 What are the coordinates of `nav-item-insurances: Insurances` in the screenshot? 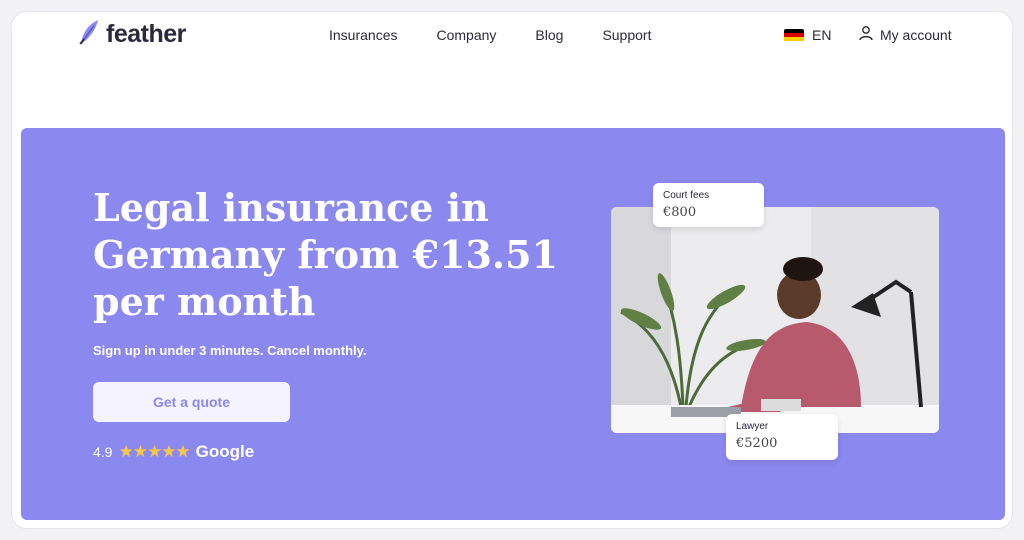 It's located at (363, 35).